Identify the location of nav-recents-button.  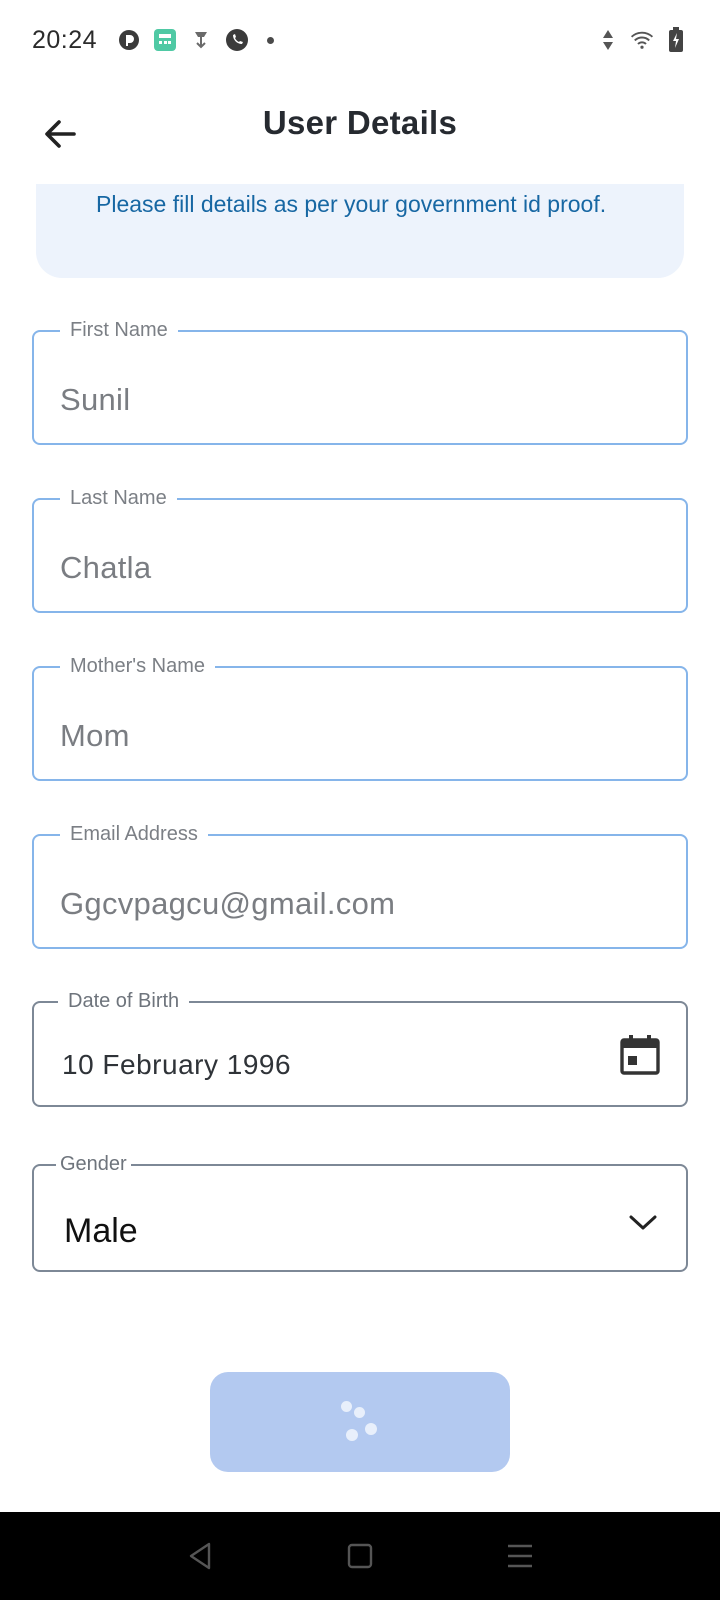
(520, 1556).